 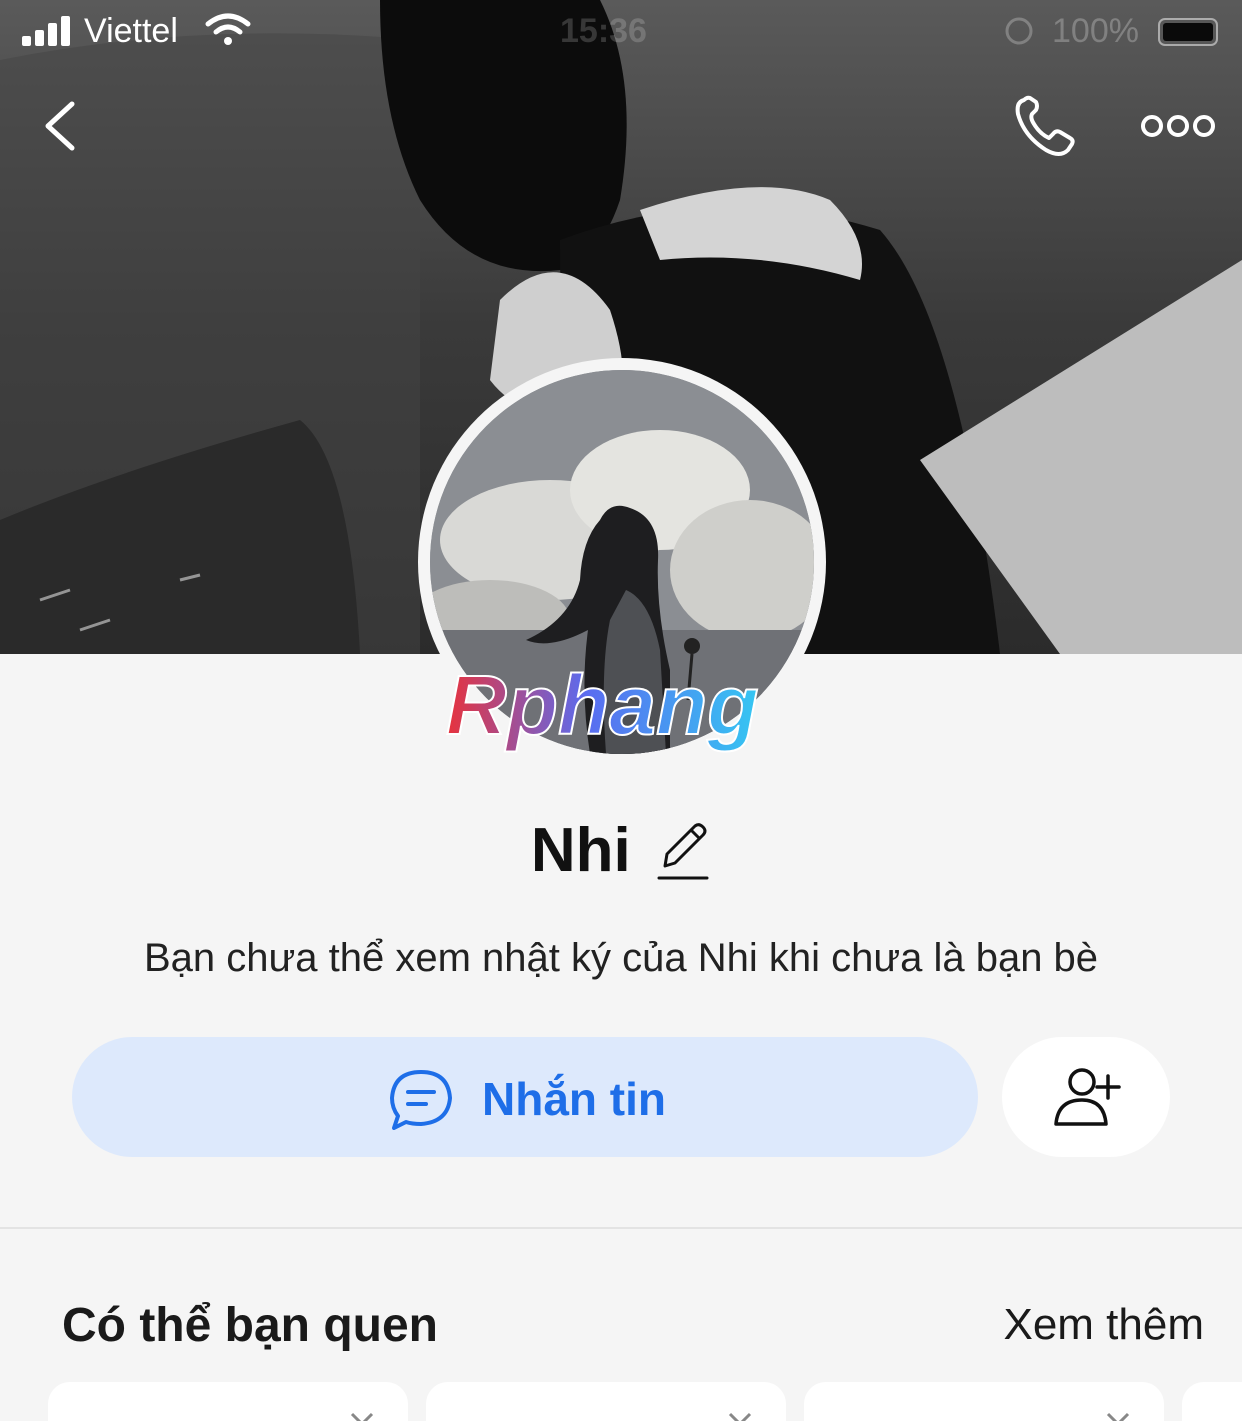 I want to click on back-chevron-icon, so click(x=64, y=126).